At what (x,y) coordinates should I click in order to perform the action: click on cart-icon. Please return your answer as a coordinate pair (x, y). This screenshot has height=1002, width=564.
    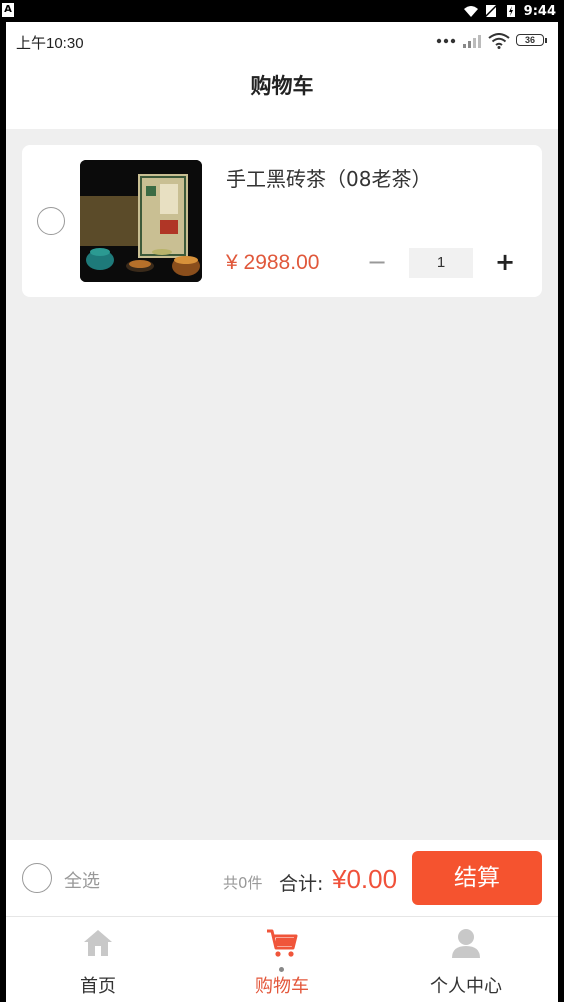
    Looking at the image, I should click on (282, 943).